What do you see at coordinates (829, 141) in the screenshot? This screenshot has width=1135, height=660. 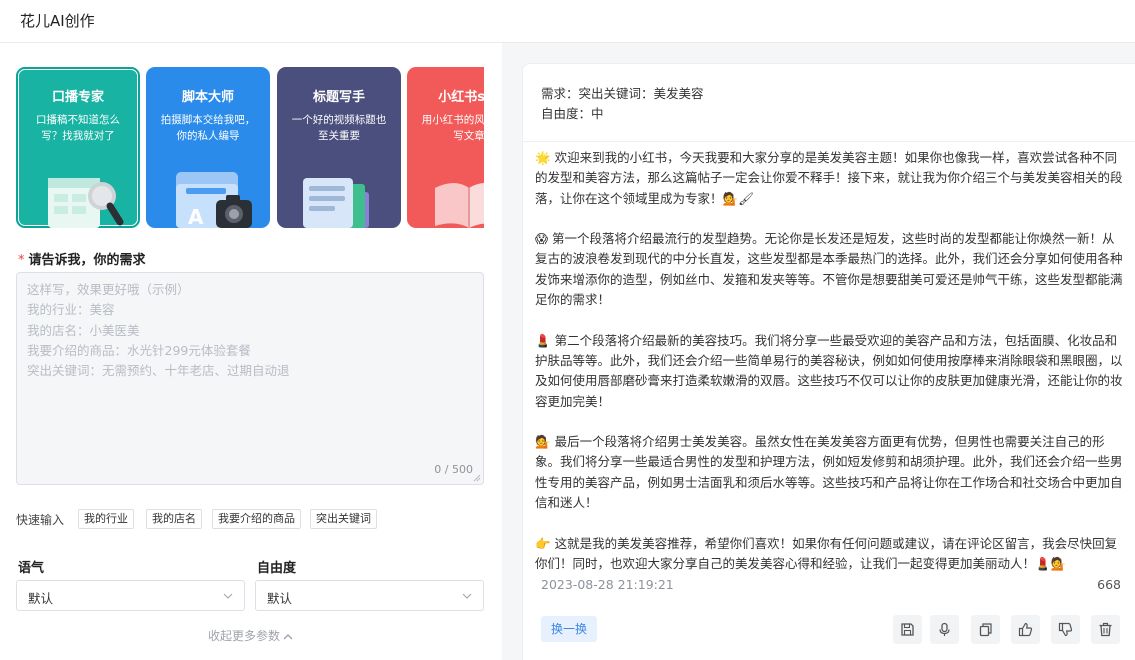 I see `divider` at bounding box center [829, 141].